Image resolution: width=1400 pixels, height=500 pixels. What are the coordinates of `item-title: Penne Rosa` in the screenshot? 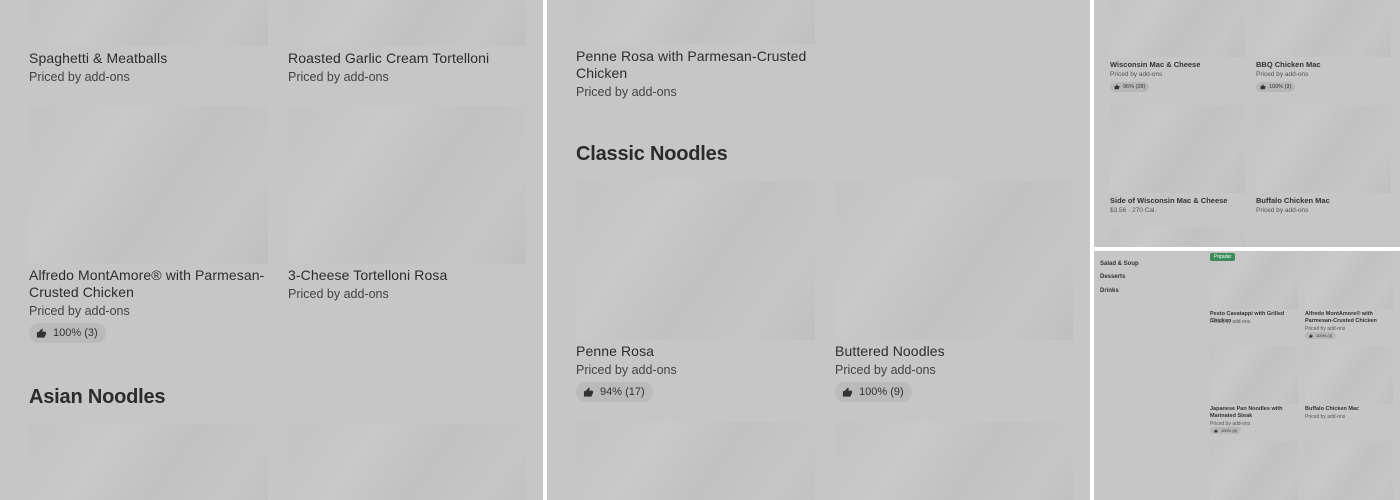 It's located at (615, 351).